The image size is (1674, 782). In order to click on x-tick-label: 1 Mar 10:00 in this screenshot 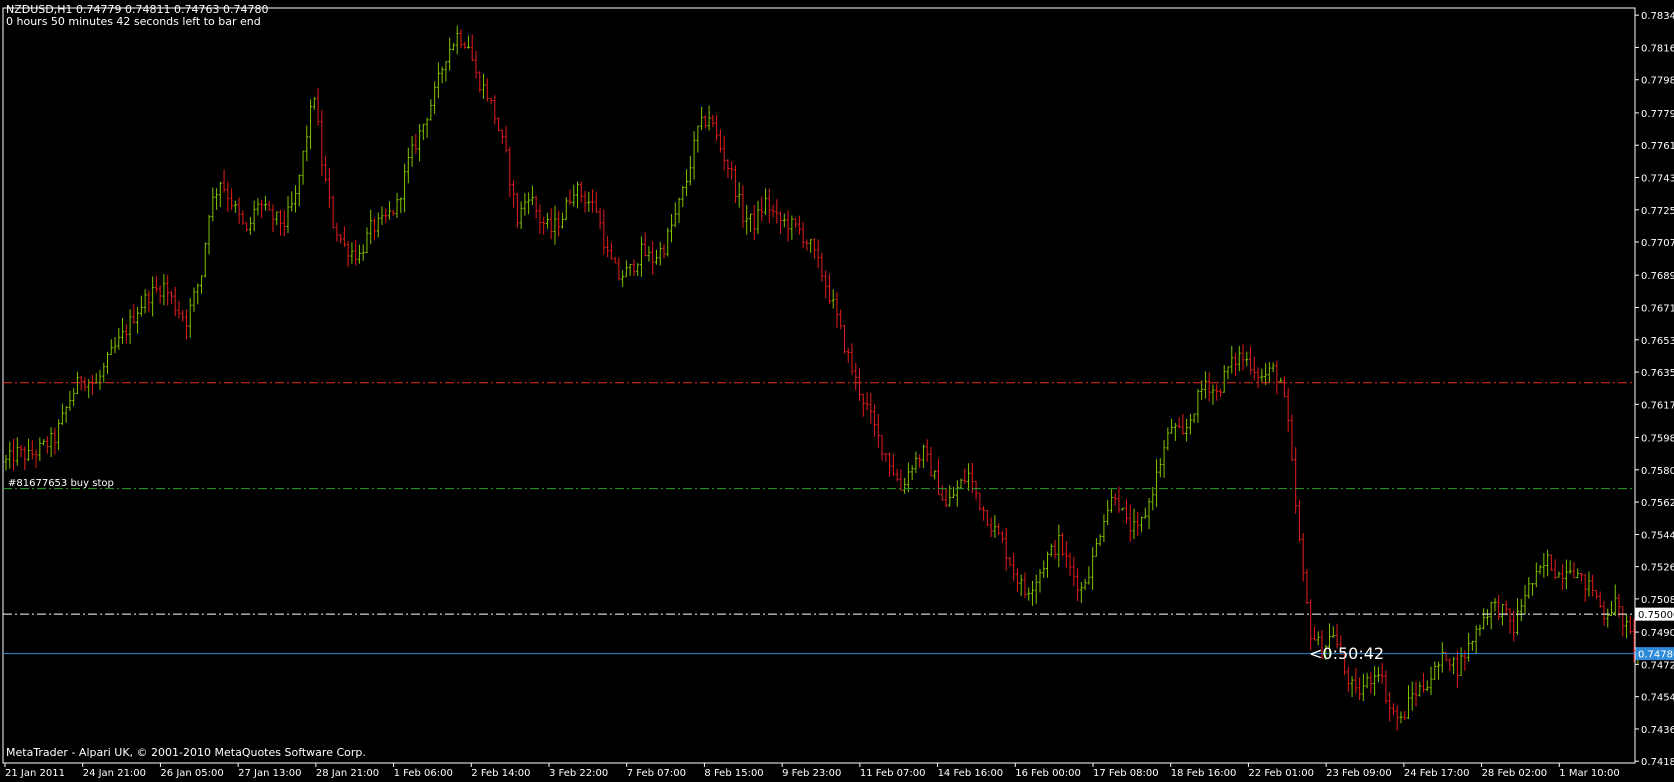, I will do `click(1589, 773)`.